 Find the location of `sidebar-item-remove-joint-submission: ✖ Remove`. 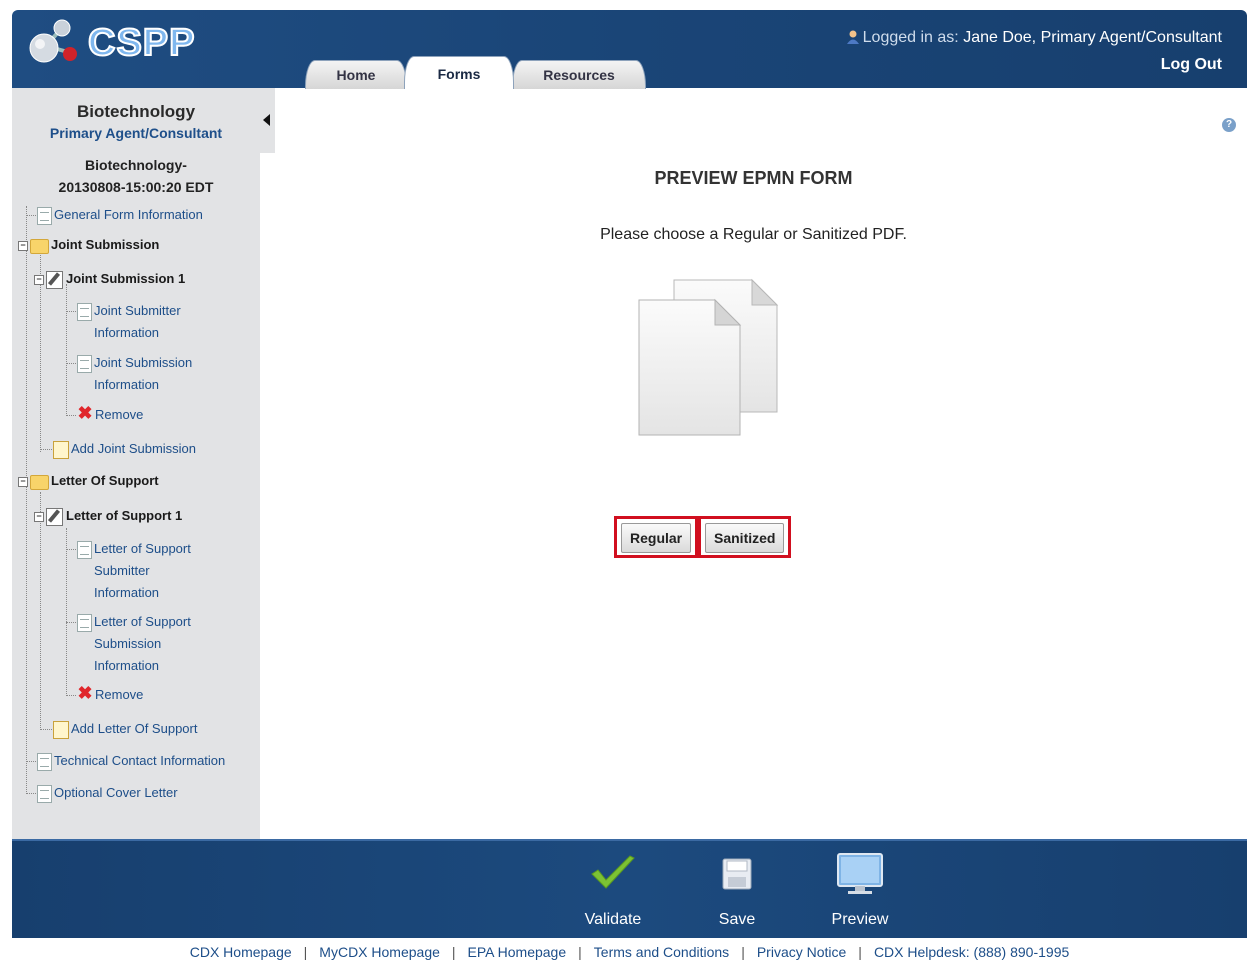

sidebar-item-remove-joint-submission: ✖ Remove is located at coordinates (104, 415).